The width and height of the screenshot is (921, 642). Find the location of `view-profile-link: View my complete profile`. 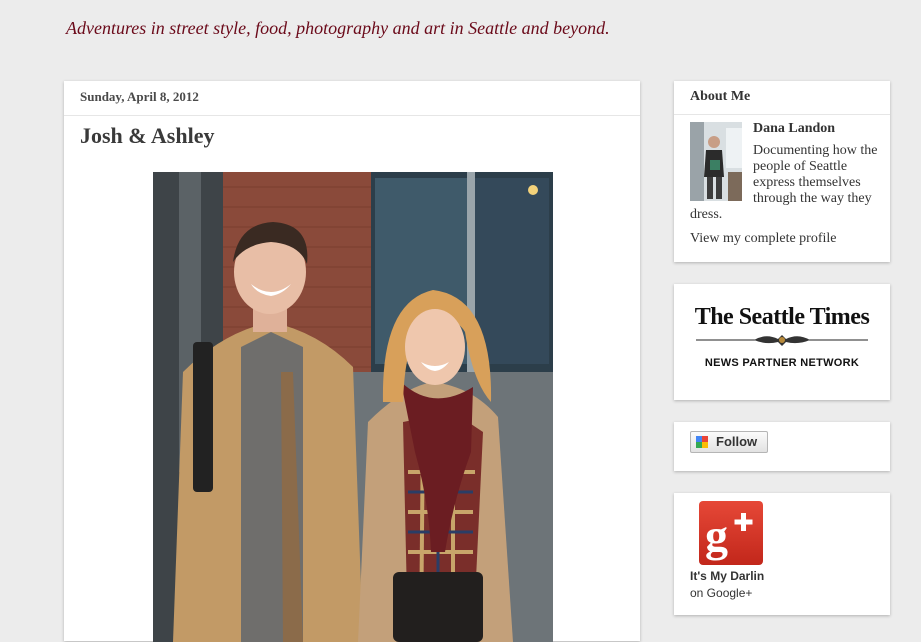

view-profile-link: View my complete profile is located at coordinates (763, 239).